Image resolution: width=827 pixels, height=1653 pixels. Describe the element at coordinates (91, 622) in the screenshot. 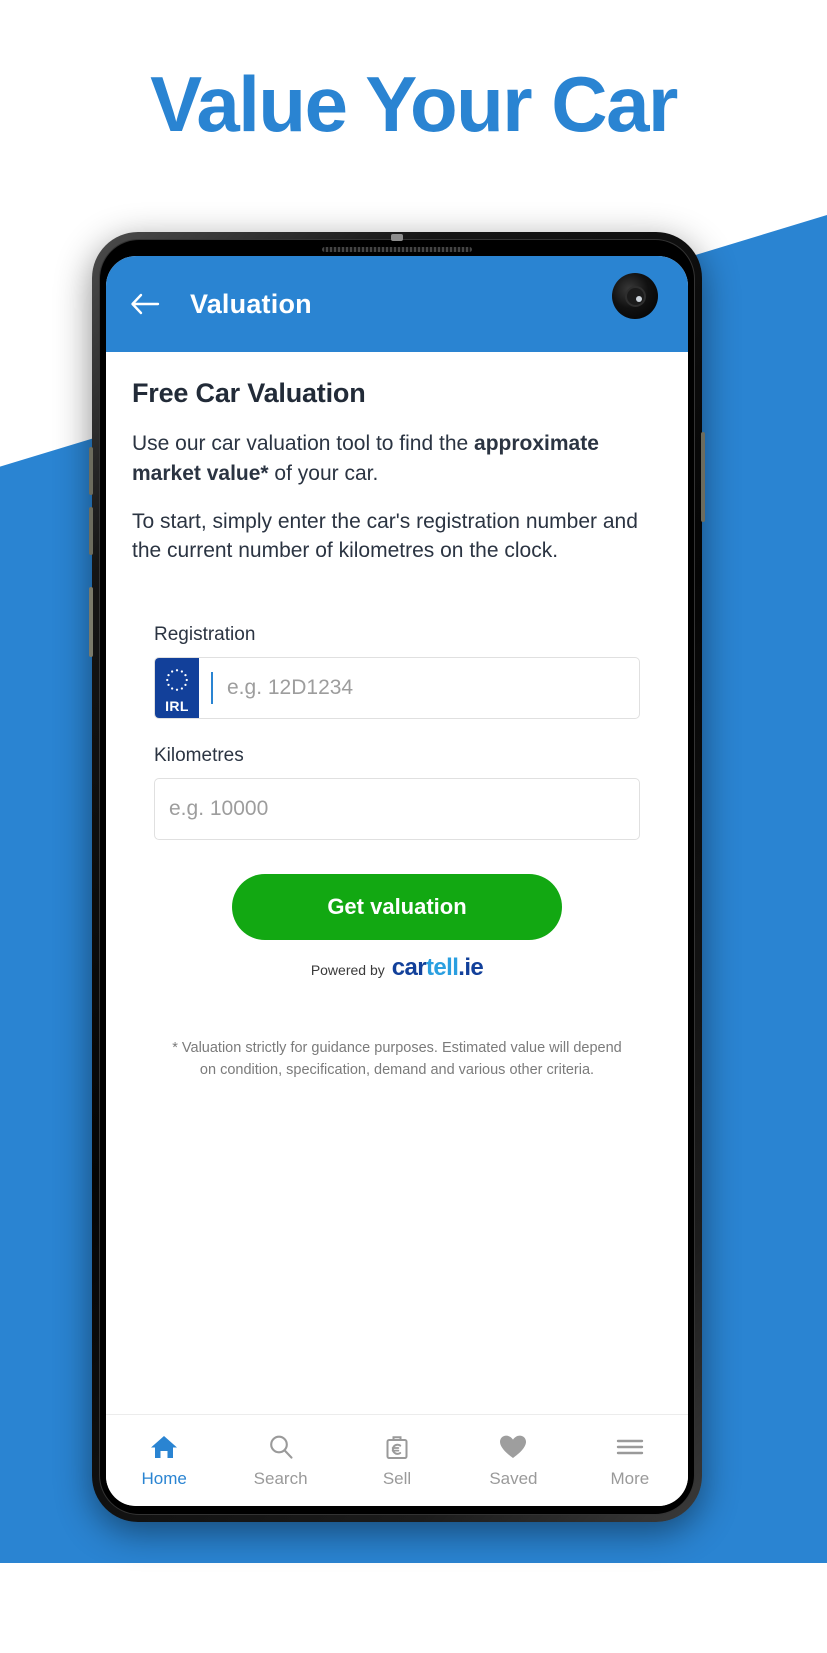

I see `power-button` at that location.